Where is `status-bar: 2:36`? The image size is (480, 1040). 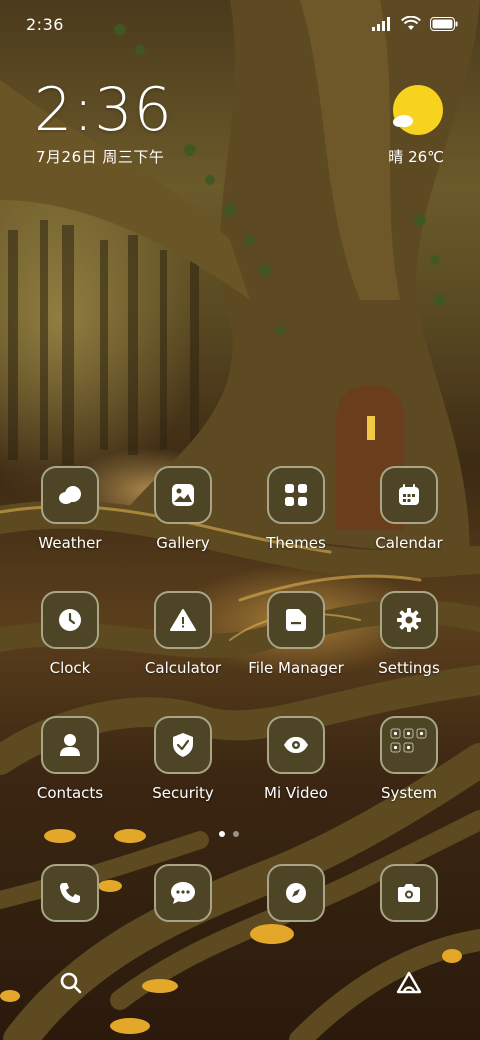 status-bar: 2:36 is located at coordinates (240, 24).